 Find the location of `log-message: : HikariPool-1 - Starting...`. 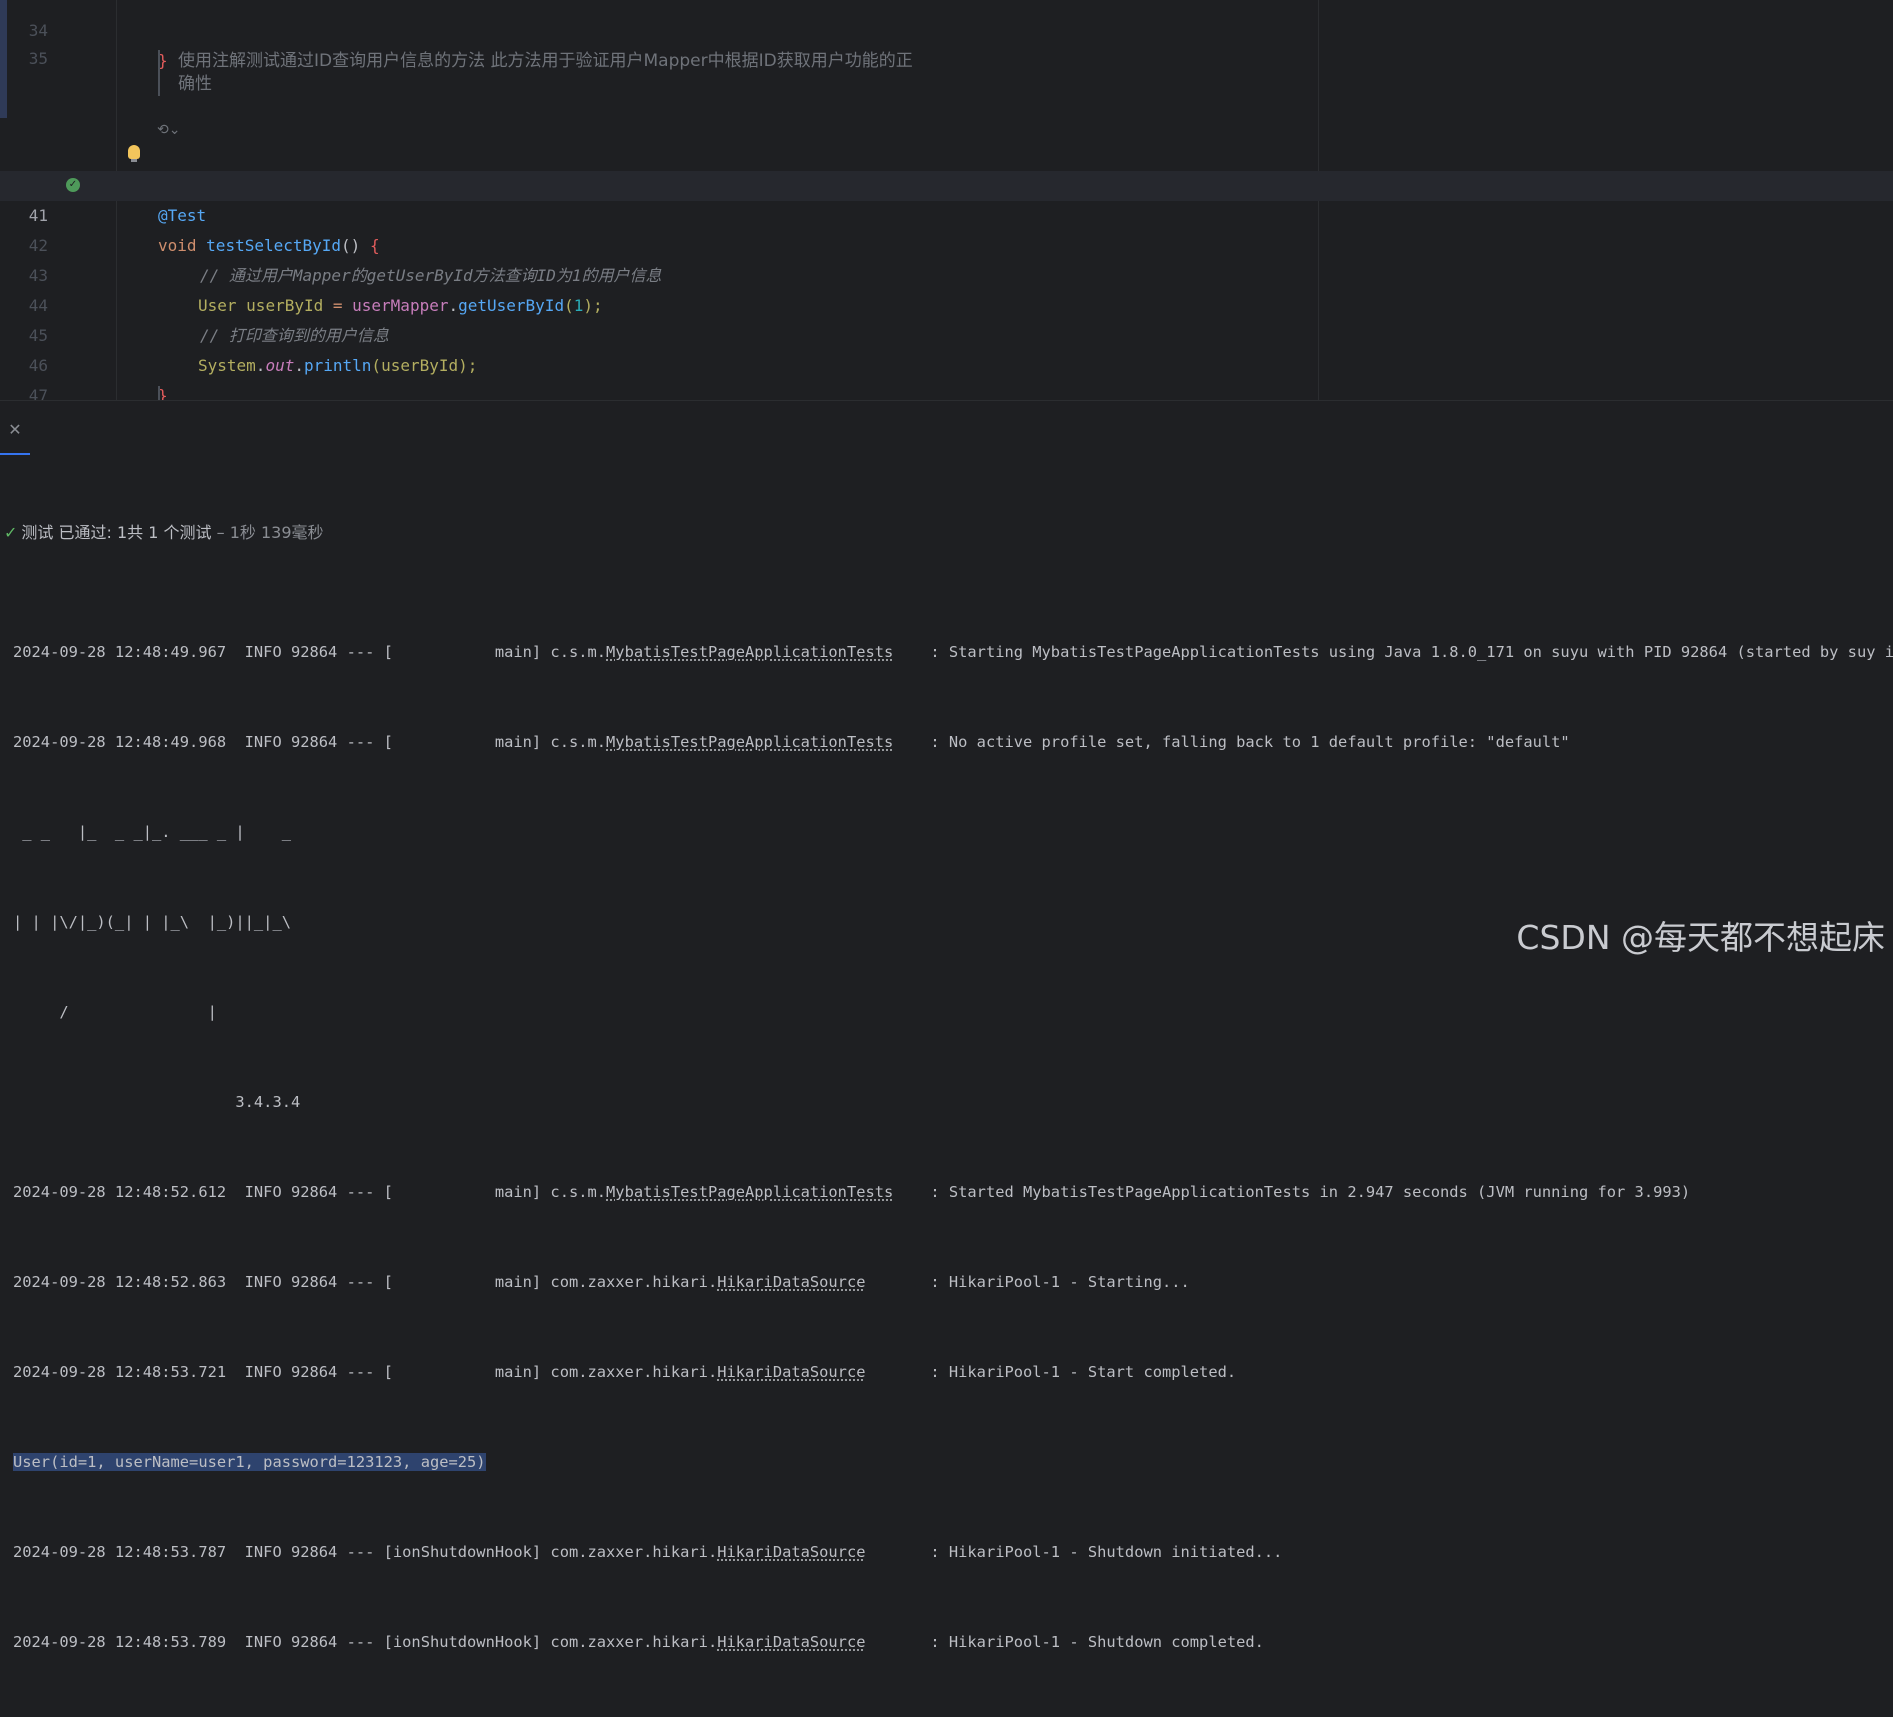

log-message: : HikariPool-1 - Starting... is located at coordinates (1027, 1282).